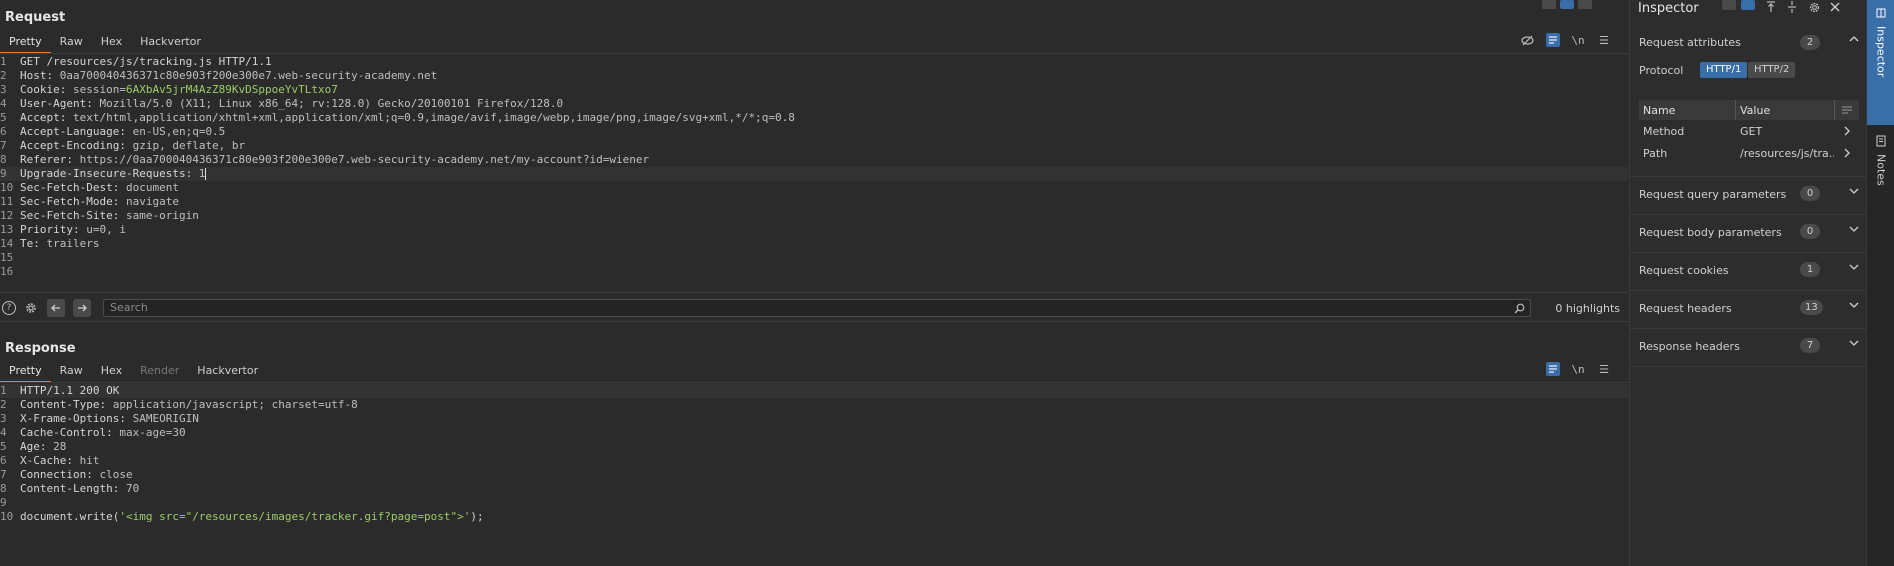 This screenshot has width=1894, height=566. I want to click on editor-line: 10 Sec-Fetch-Dest: document, so click(814, 188).